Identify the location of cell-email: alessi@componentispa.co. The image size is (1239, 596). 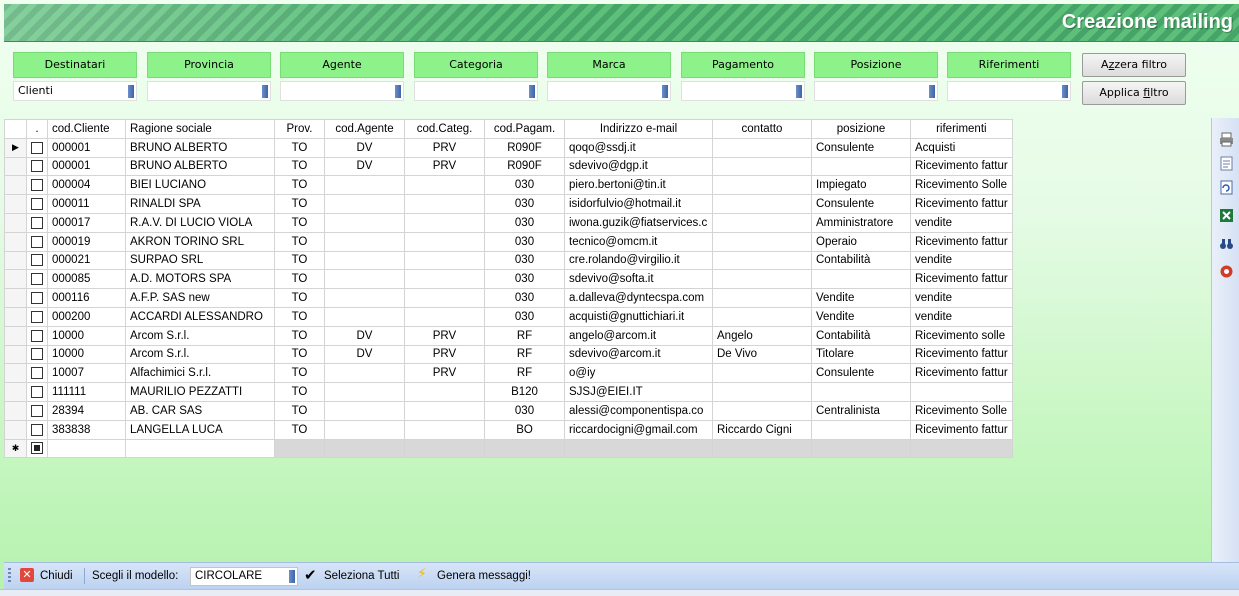
(638, 410).